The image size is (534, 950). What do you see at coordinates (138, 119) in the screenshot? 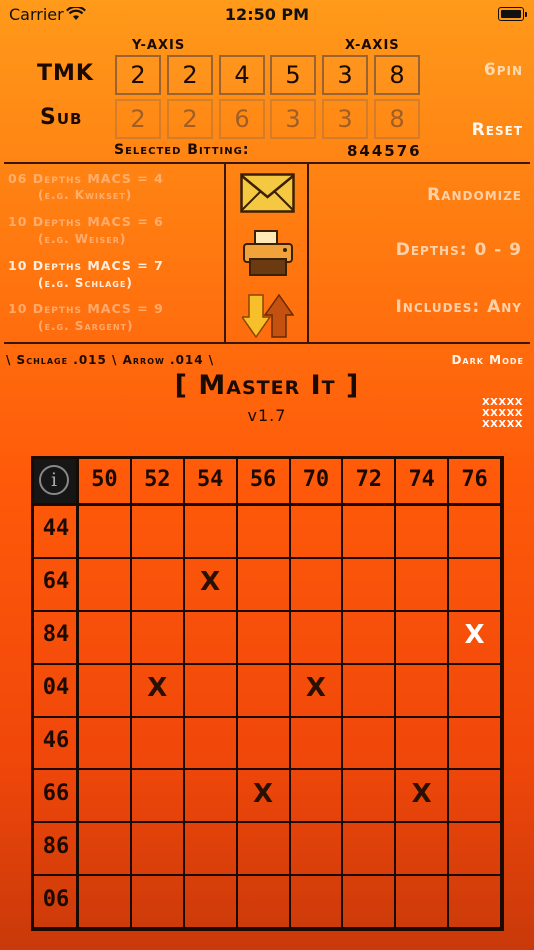
I see `sub-cell-1: 2` at bounding box center [138, 119].